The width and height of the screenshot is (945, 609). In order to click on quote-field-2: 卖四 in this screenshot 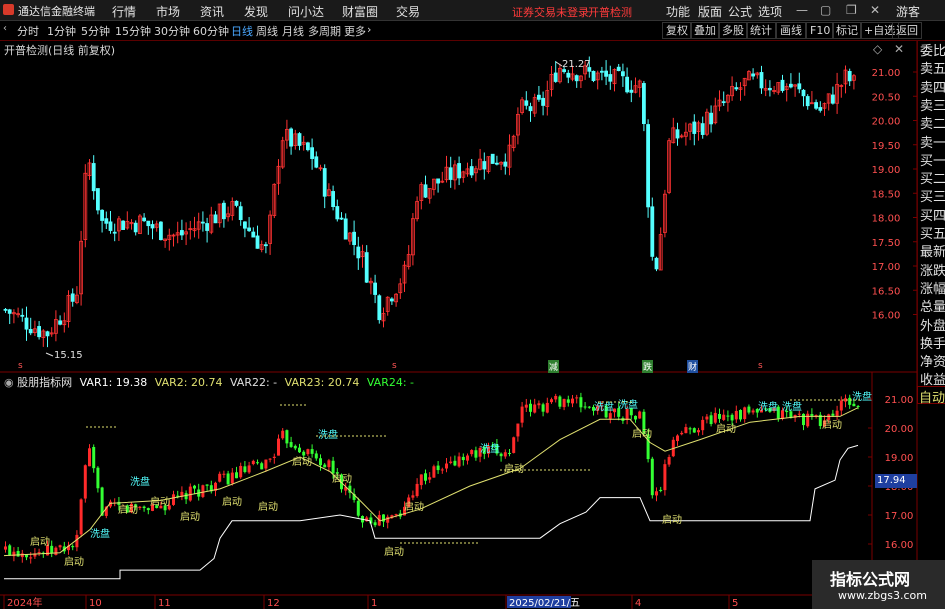, I will do `click(932, 89)`.